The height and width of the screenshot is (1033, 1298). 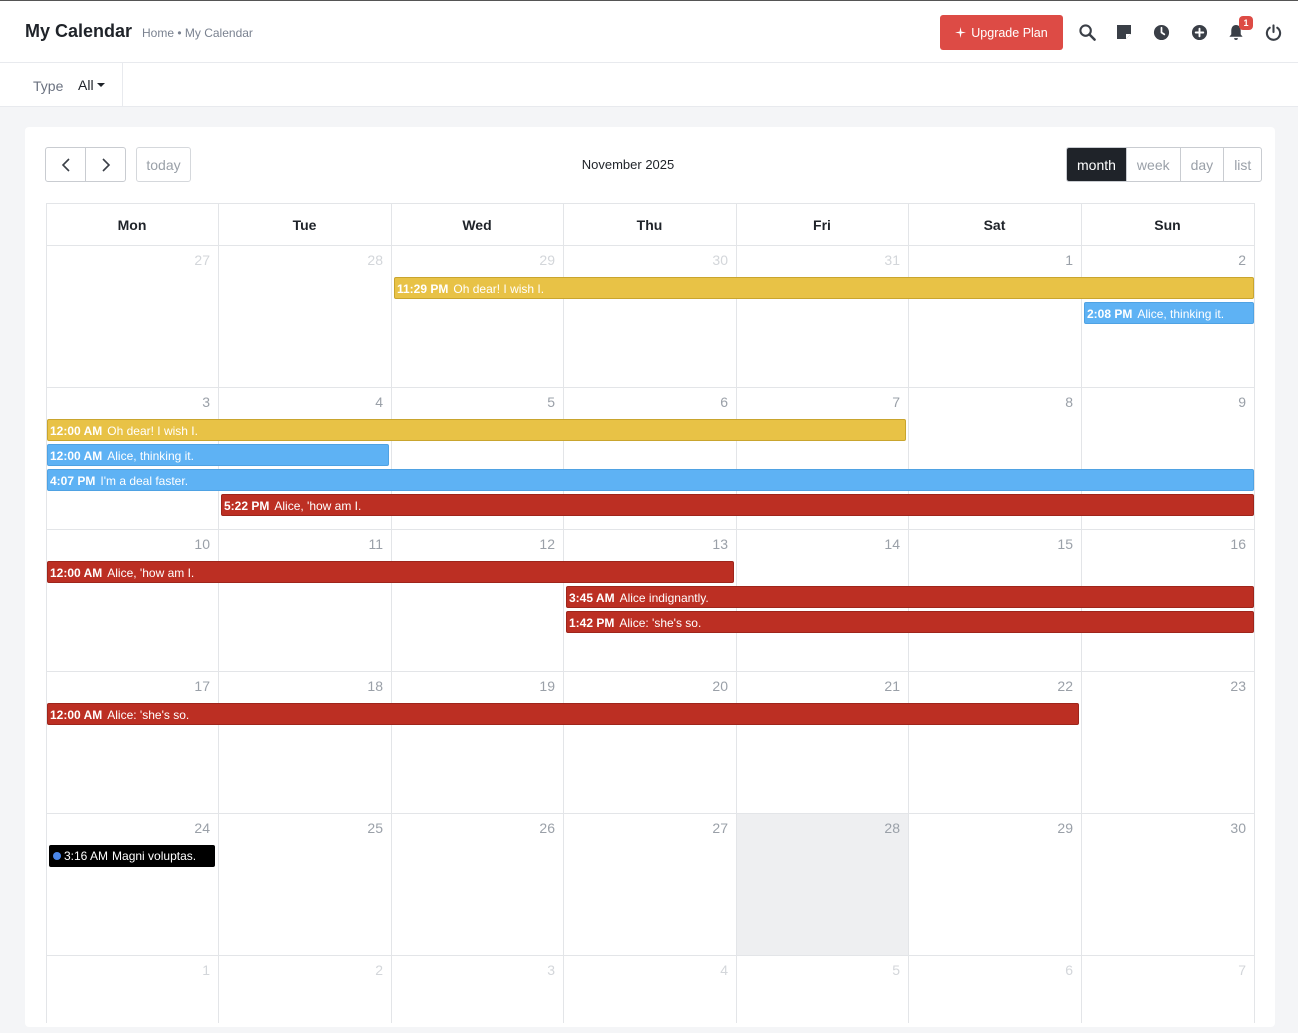 What do you see at coordinates (163, 164) in the screenshot?
I see `today-button: today` at bounding box center [163, 164].